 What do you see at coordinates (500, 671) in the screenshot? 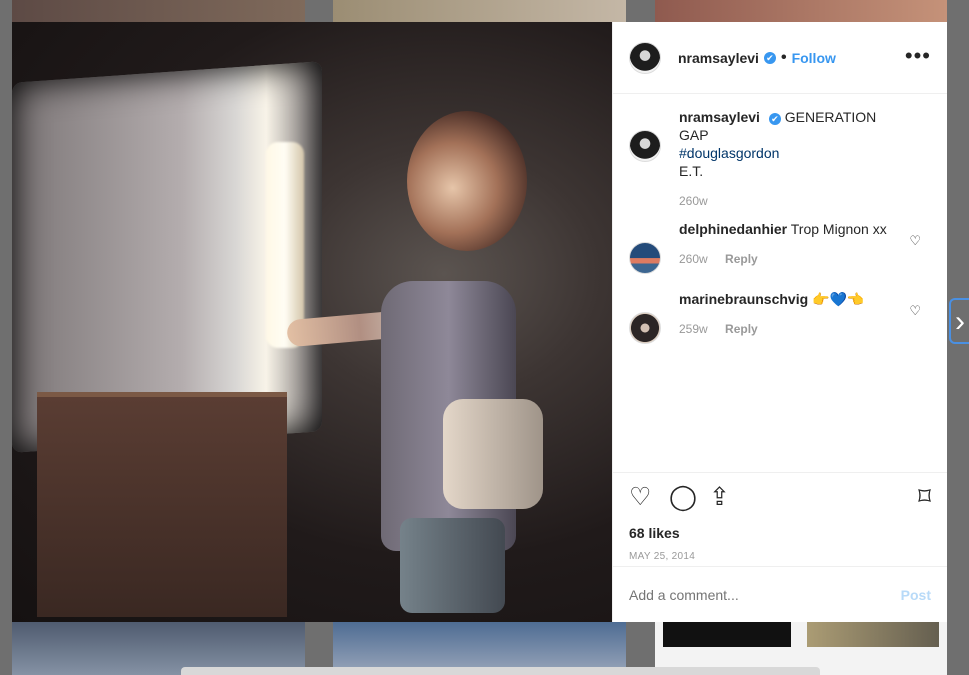
I see `system-dock` at bounding box center [500, 671].